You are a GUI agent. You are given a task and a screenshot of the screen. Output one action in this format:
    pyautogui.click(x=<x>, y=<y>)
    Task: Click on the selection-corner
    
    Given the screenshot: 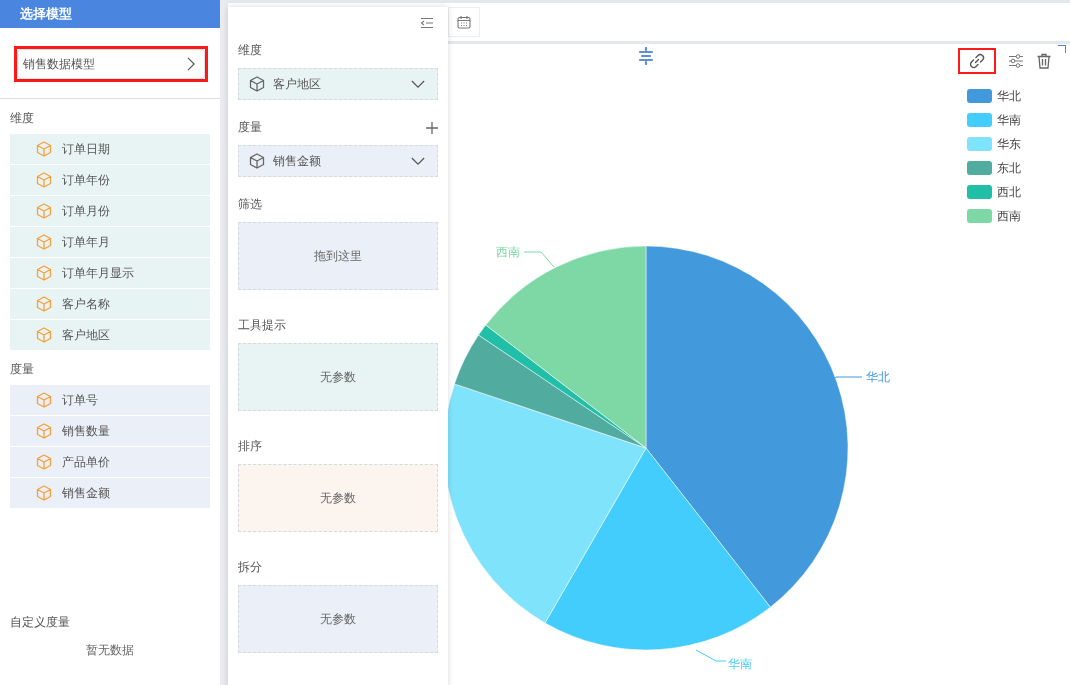 What is the action you would take?
    pyautogui.click(x=1062, y=49)
    